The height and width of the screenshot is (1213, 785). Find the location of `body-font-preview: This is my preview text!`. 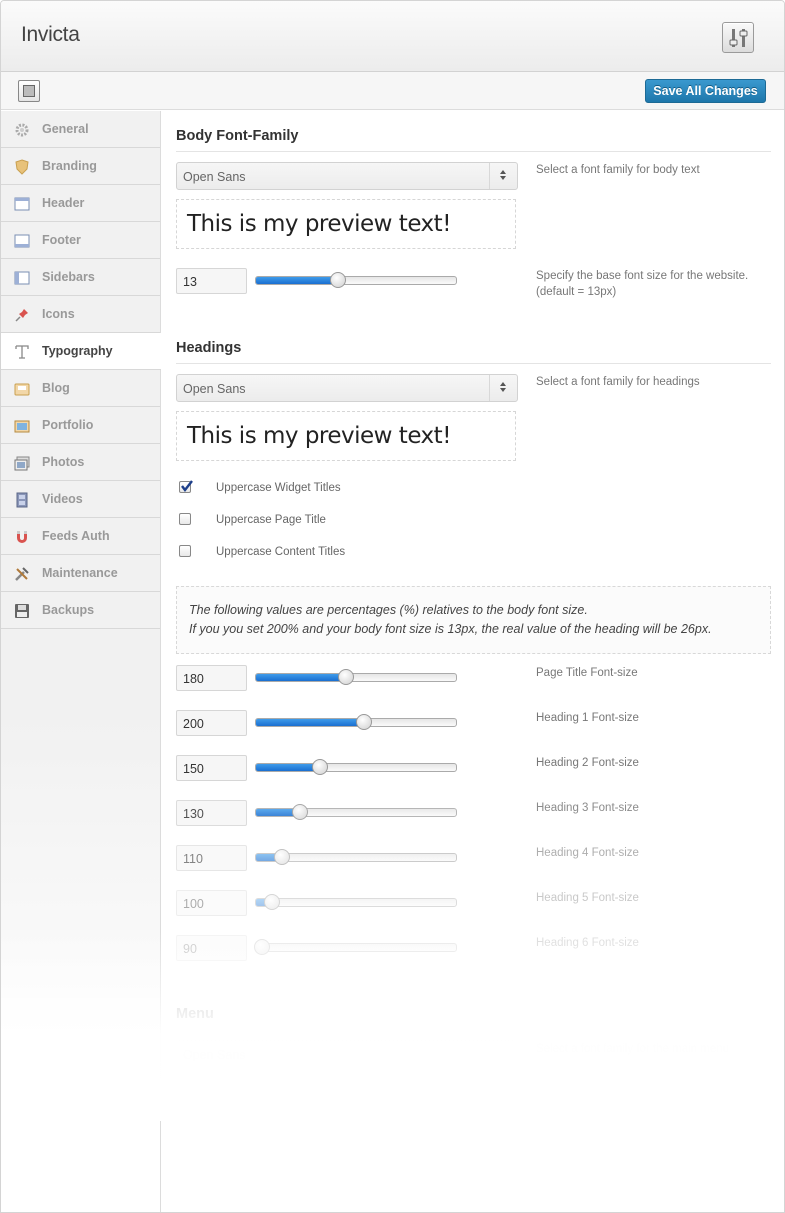

body-font-preview: This is my preview text! is located at coordinates (346, 224).